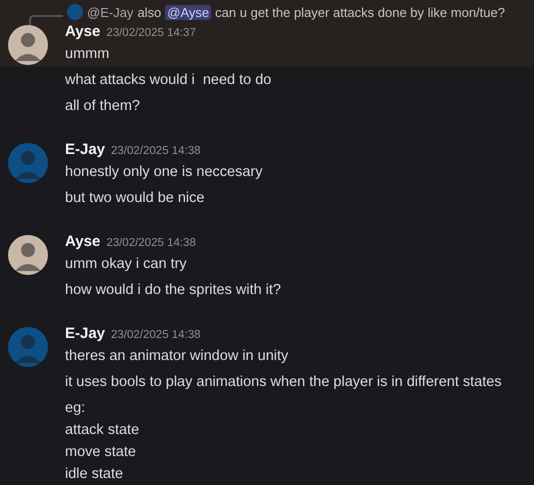  What do you see at coordinates (151, 33) in the screenshot?
I see `timestamp: 23/02/2025 14:37` at bounding box center [151, 33].